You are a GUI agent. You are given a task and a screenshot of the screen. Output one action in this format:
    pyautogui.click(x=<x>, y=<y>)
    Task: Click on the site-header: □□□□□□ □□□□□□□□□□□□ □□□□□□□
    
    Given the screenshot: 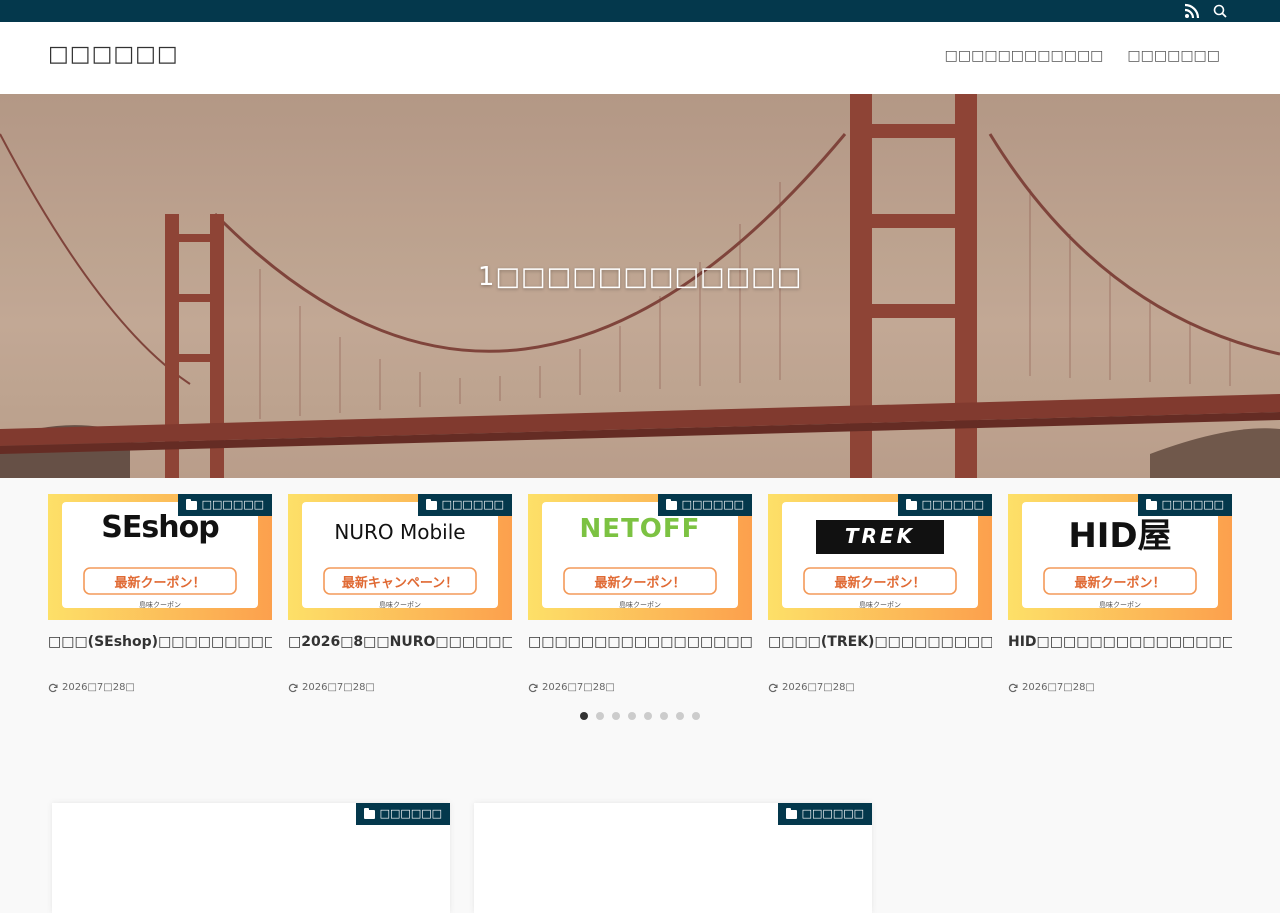 What is the action you would take?
    pyautogui.click(x=640, y=58)
    